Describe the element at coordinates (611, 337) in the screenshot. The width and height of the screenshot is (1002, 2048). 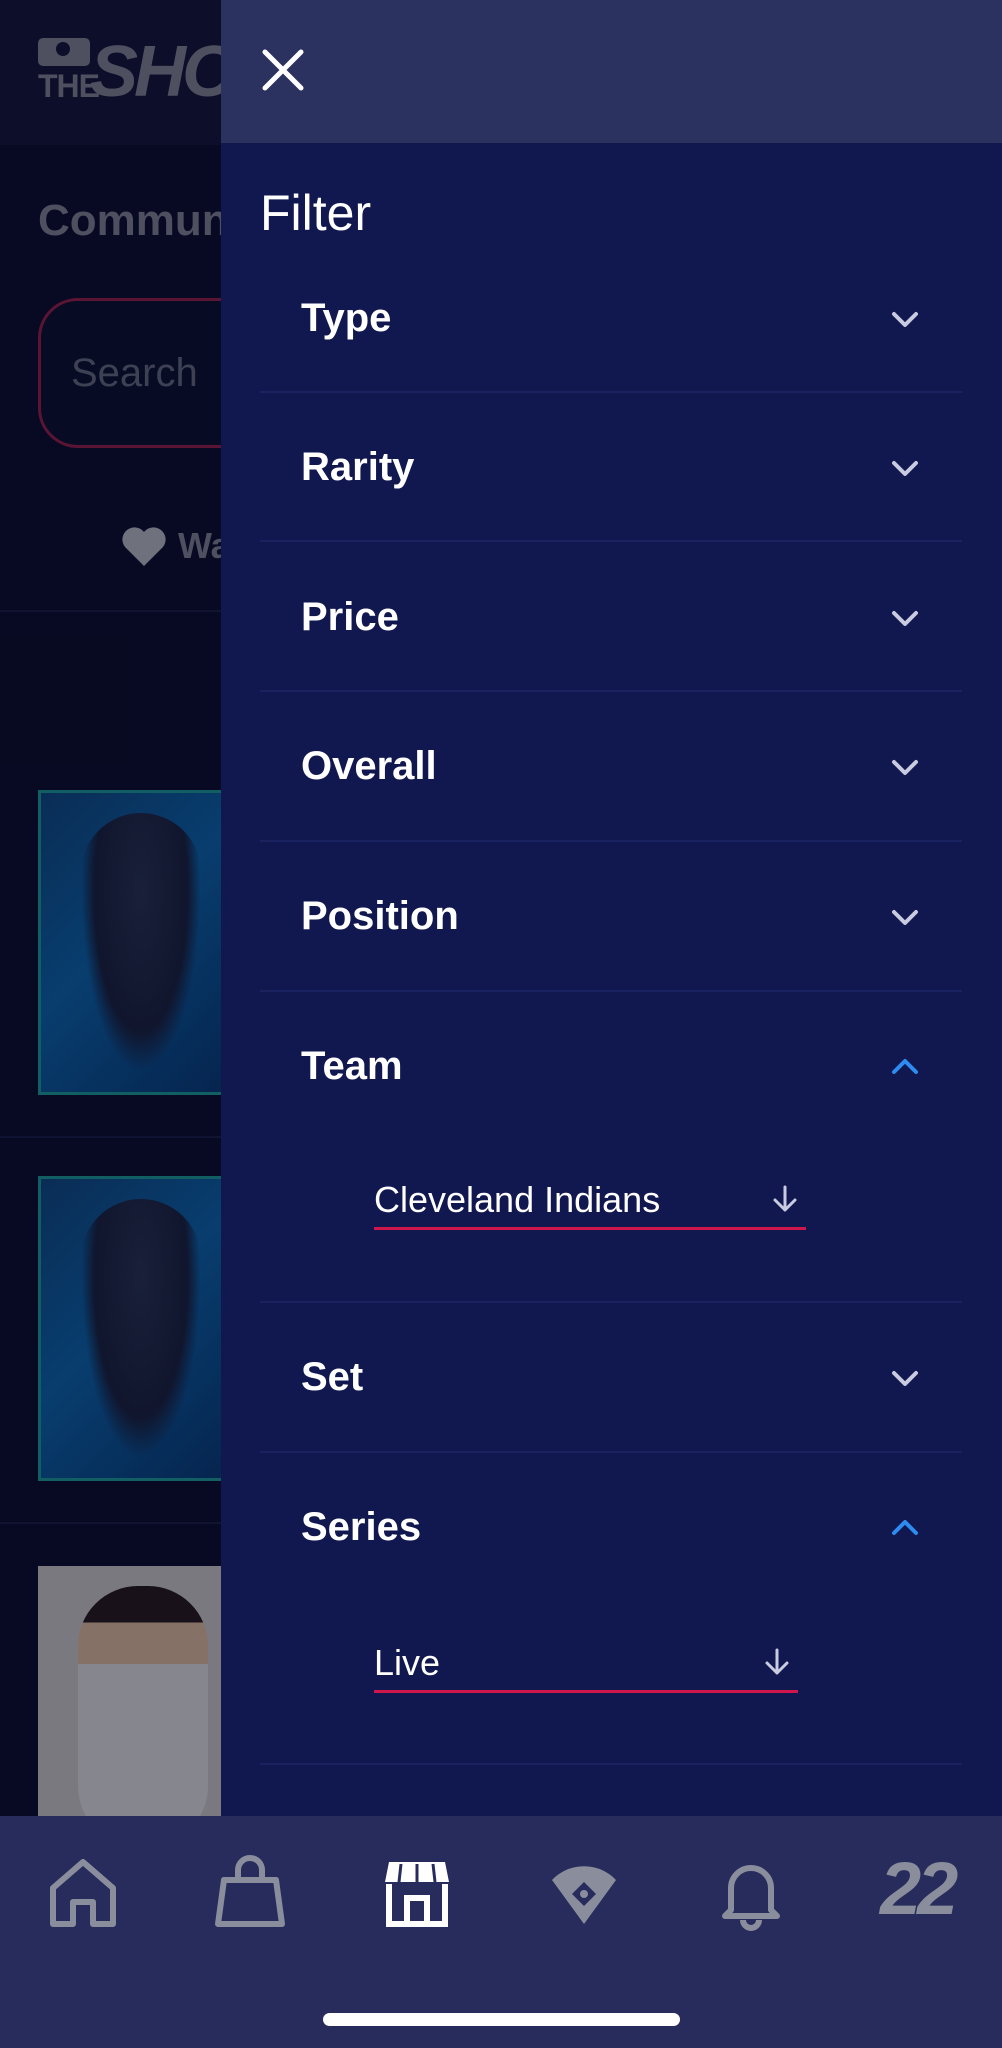
I see `filter-section-type: Type` at that location.